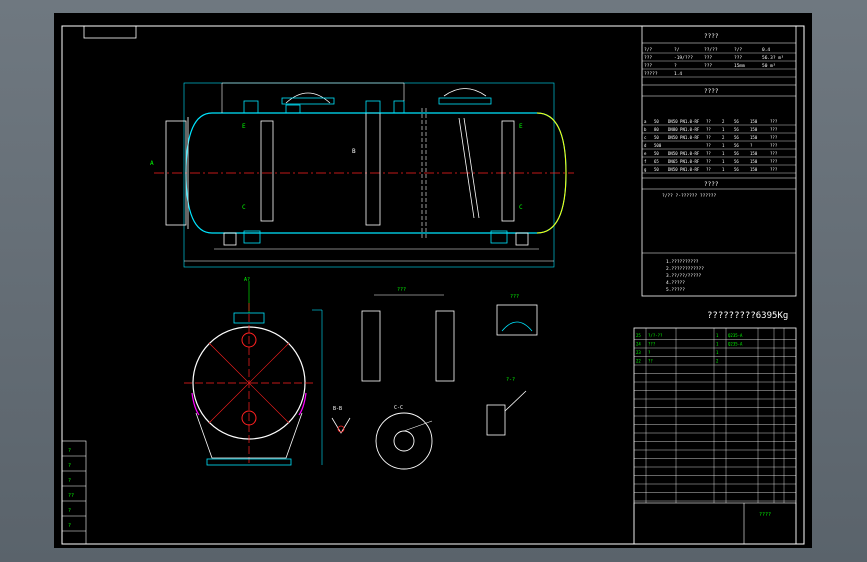 The width and height of the screenshot is (867, 562). Describe the element at coordinates (773, 58) in the screenshot. I see `param-cell: 56.3? m³` at that location.